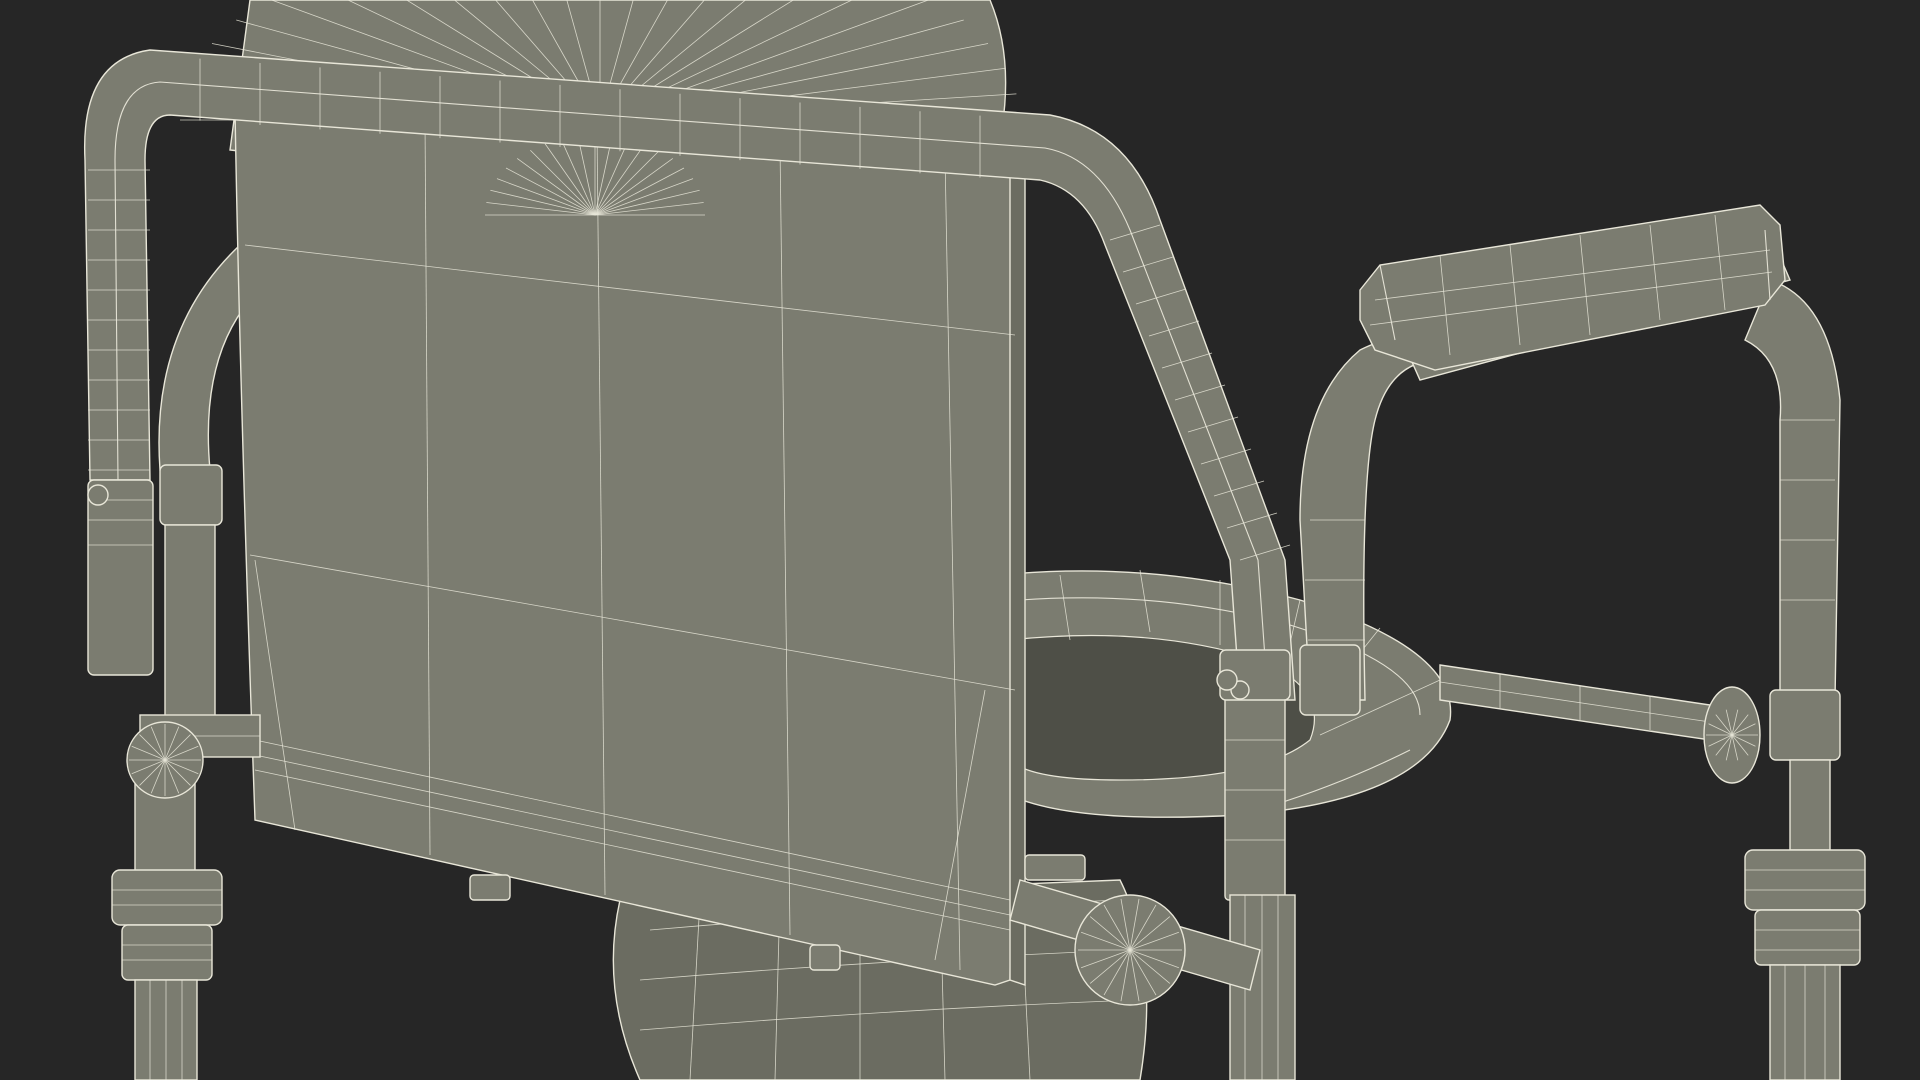 The image size is (1920, 1080). I want to click on left-rear-frame, so click(204, 484).